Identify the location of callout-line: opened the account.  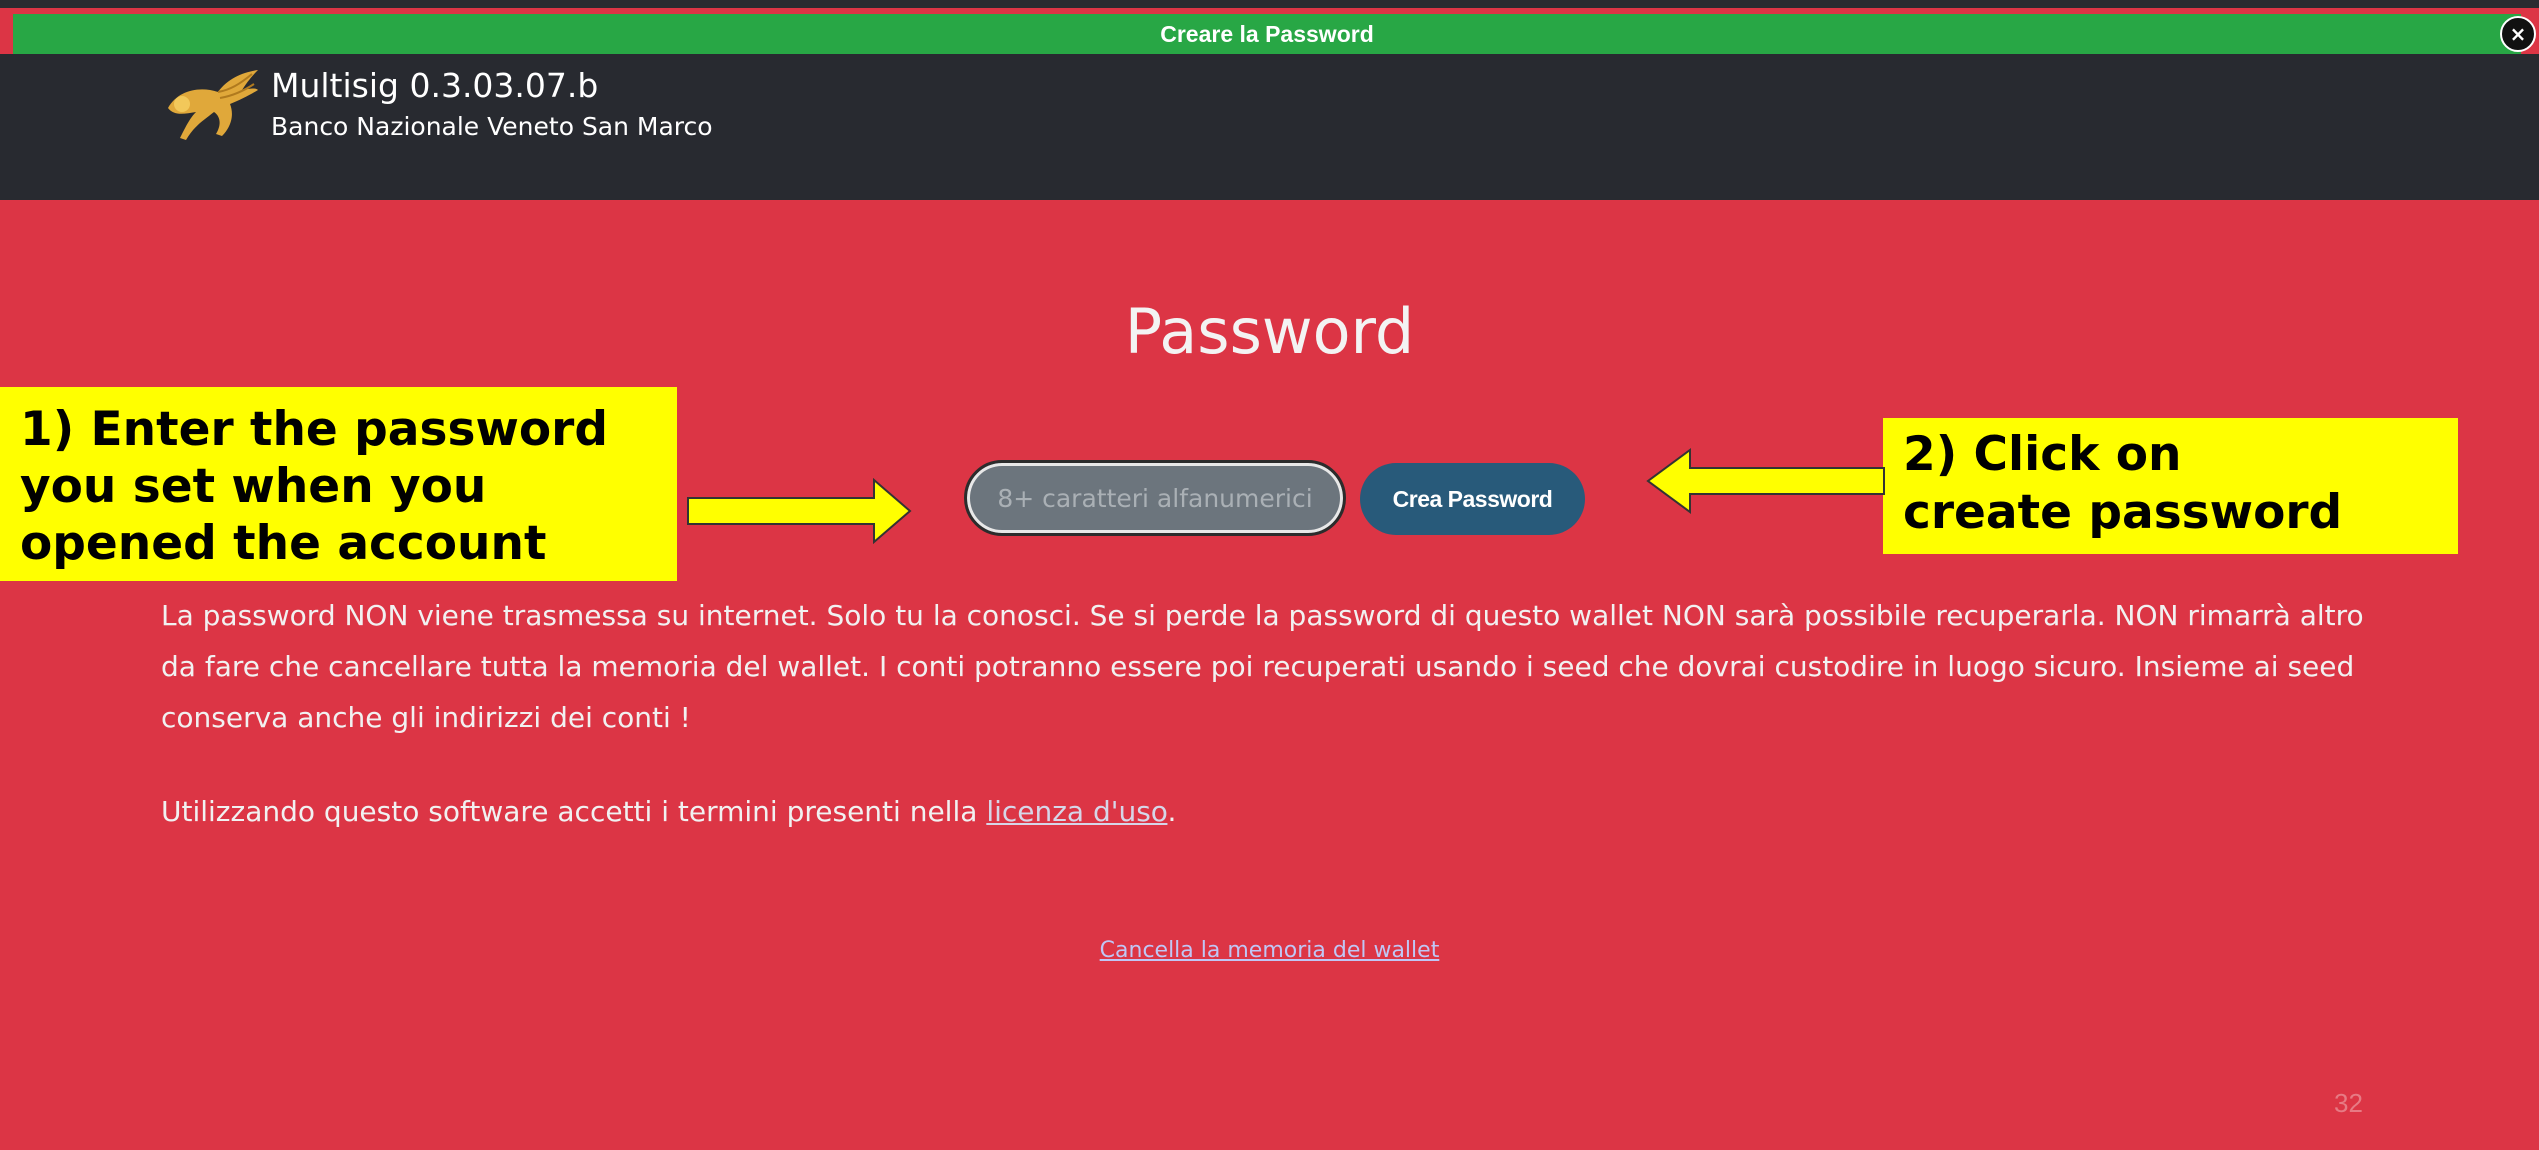
(283, 543).